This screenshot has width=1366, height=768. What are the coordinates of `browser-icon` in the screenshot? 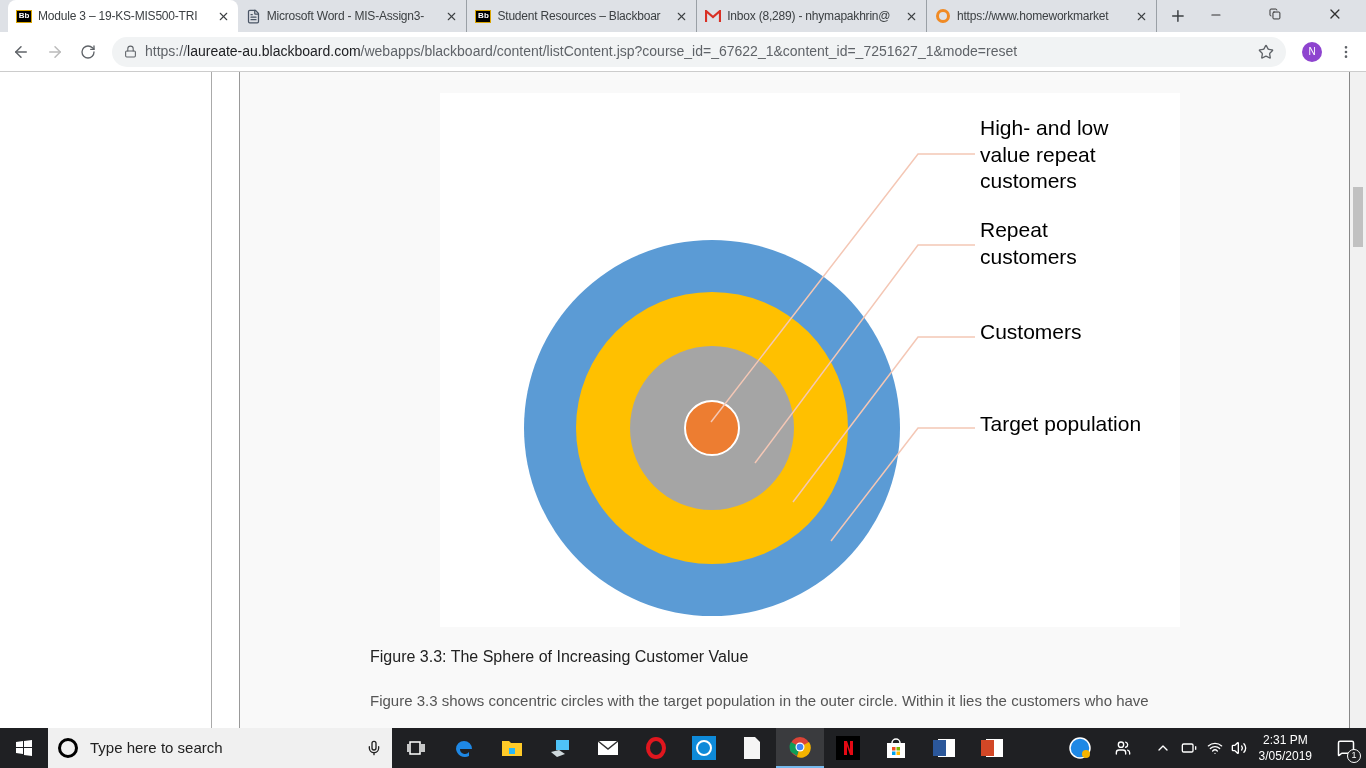 It's located at (800, 747).